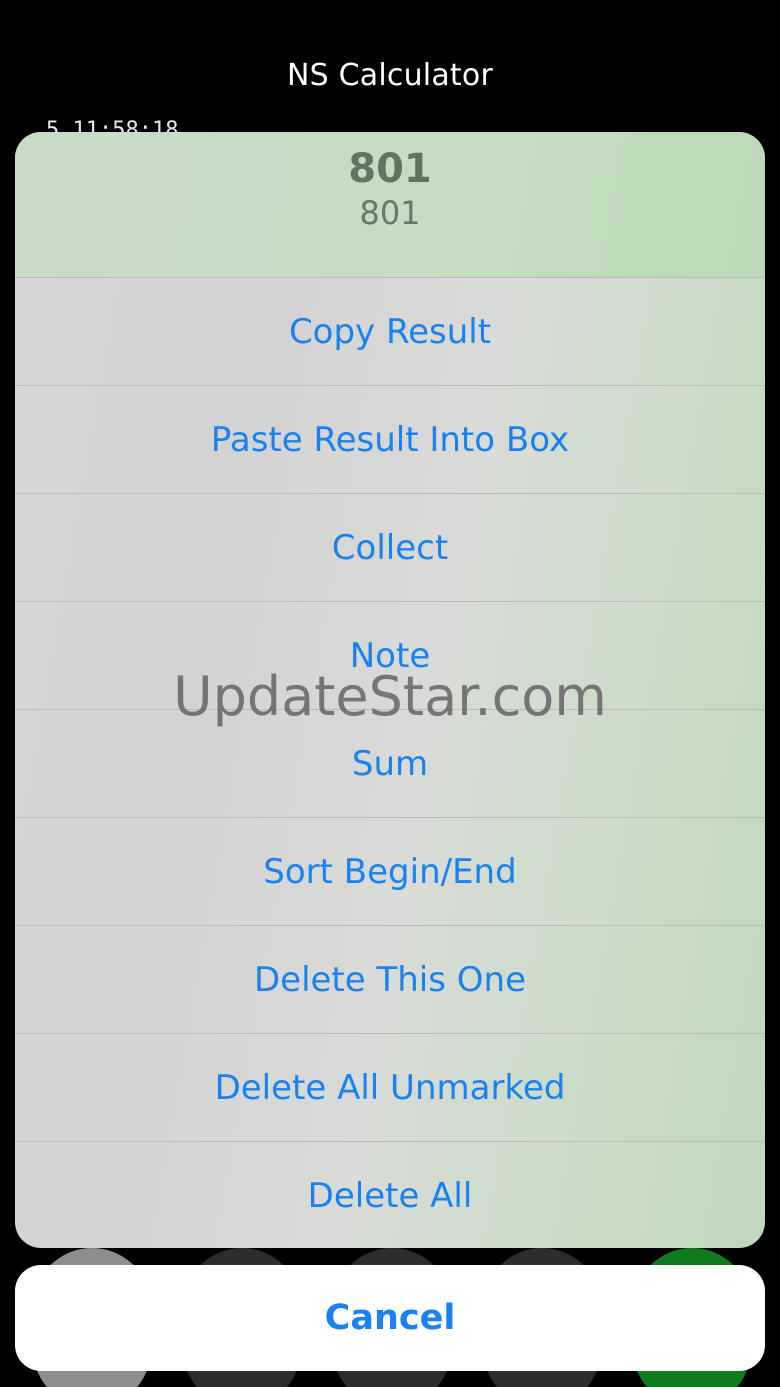 The image size is (780, 1387). What do you see at coordinates (390, 1088) in the screenshot?
I see `delete-all-unmarked-button: Delete All Unmarked` at bounding box center [390, 1088].